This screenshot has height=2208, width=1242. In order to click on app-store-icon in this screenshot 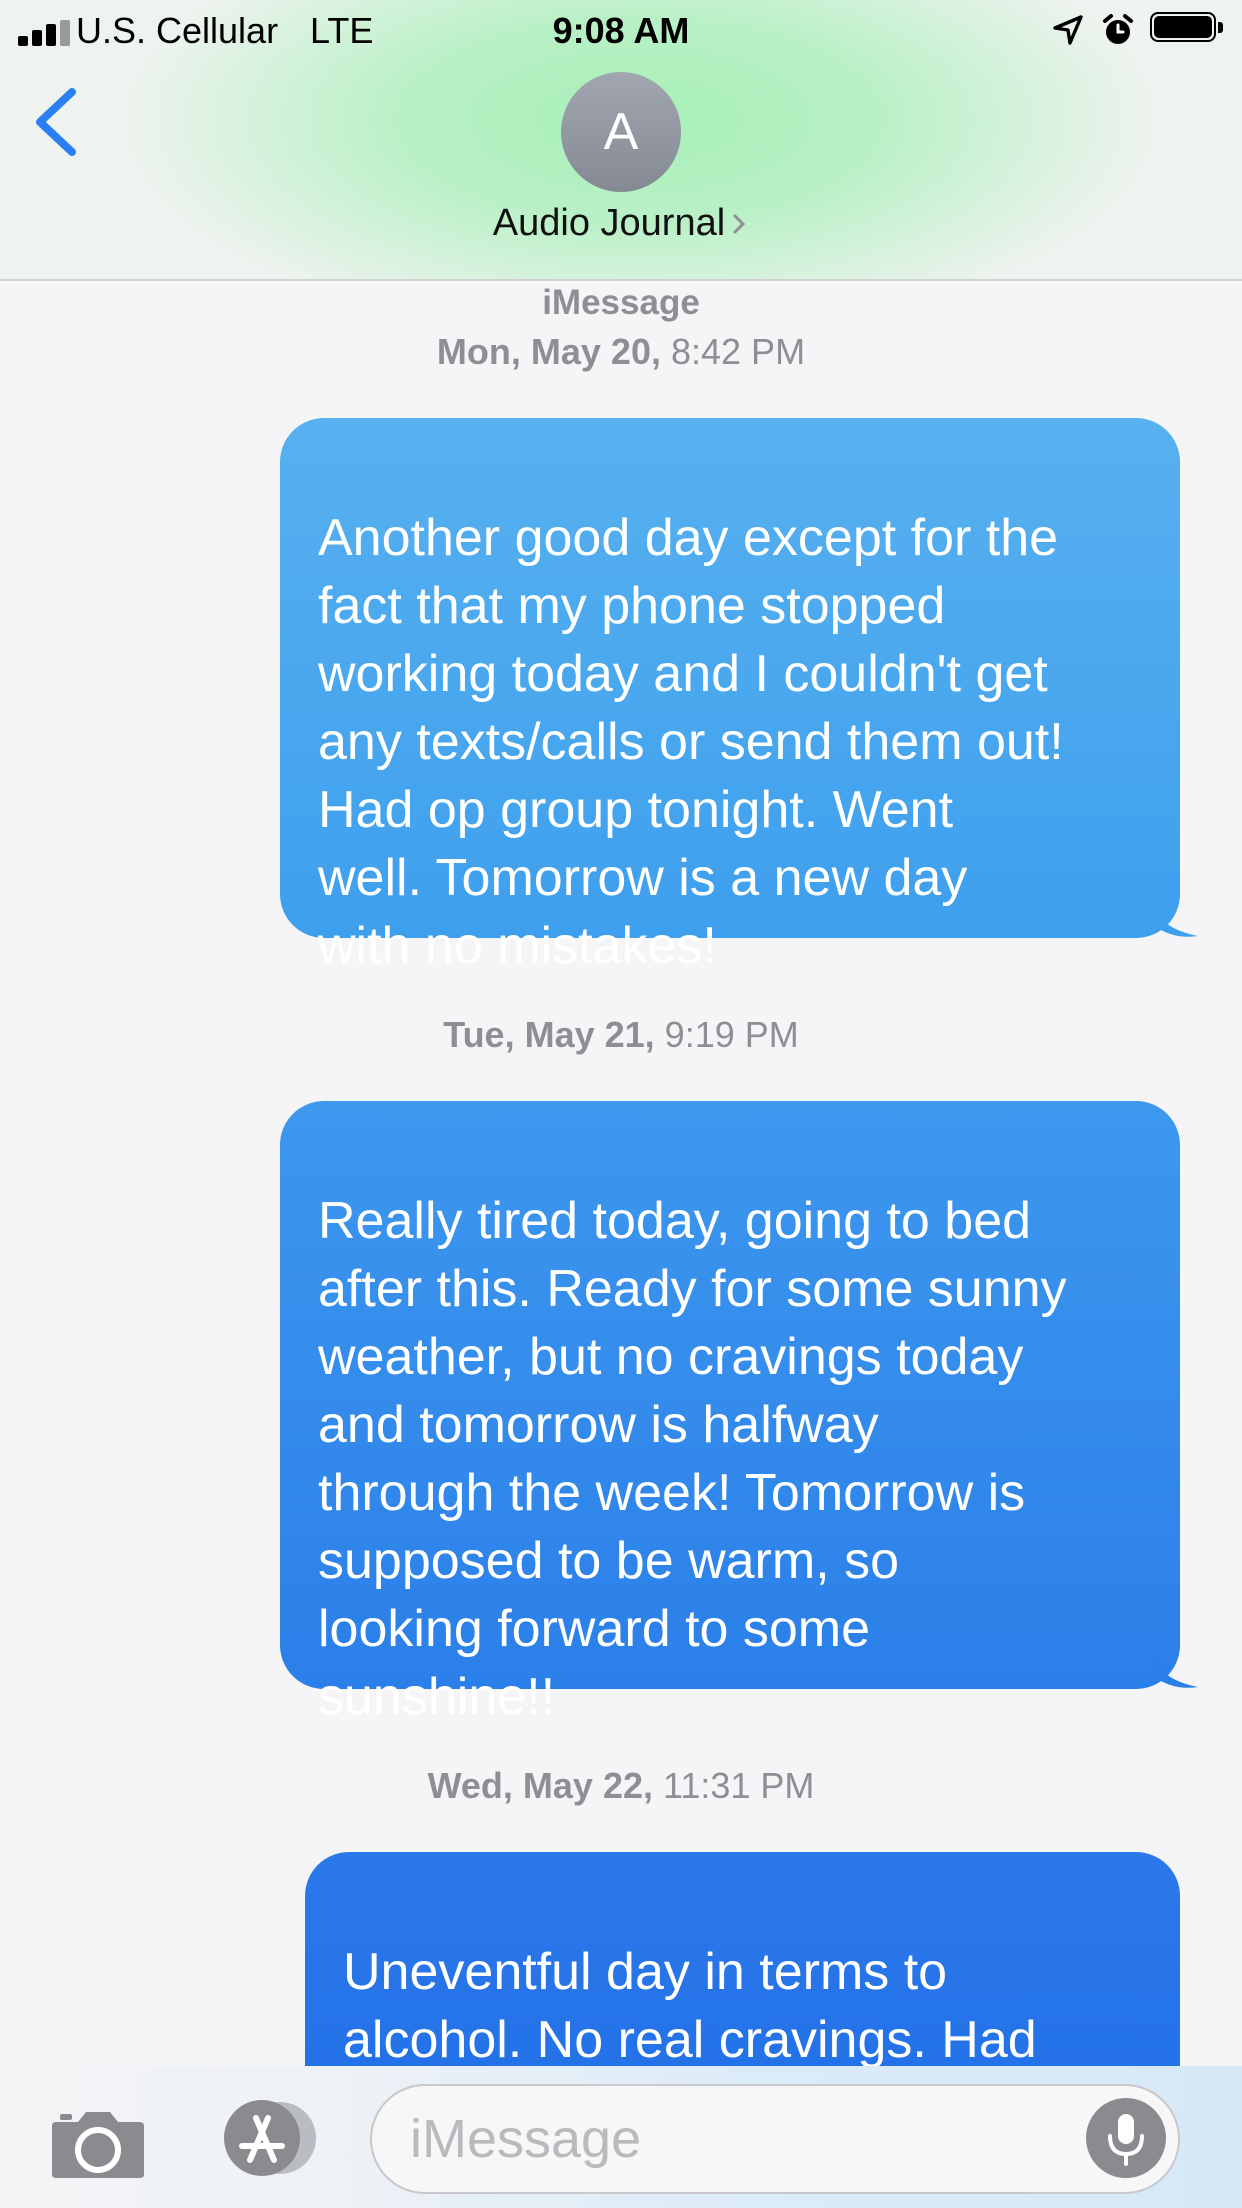, I will do `click(265, 2138)`.